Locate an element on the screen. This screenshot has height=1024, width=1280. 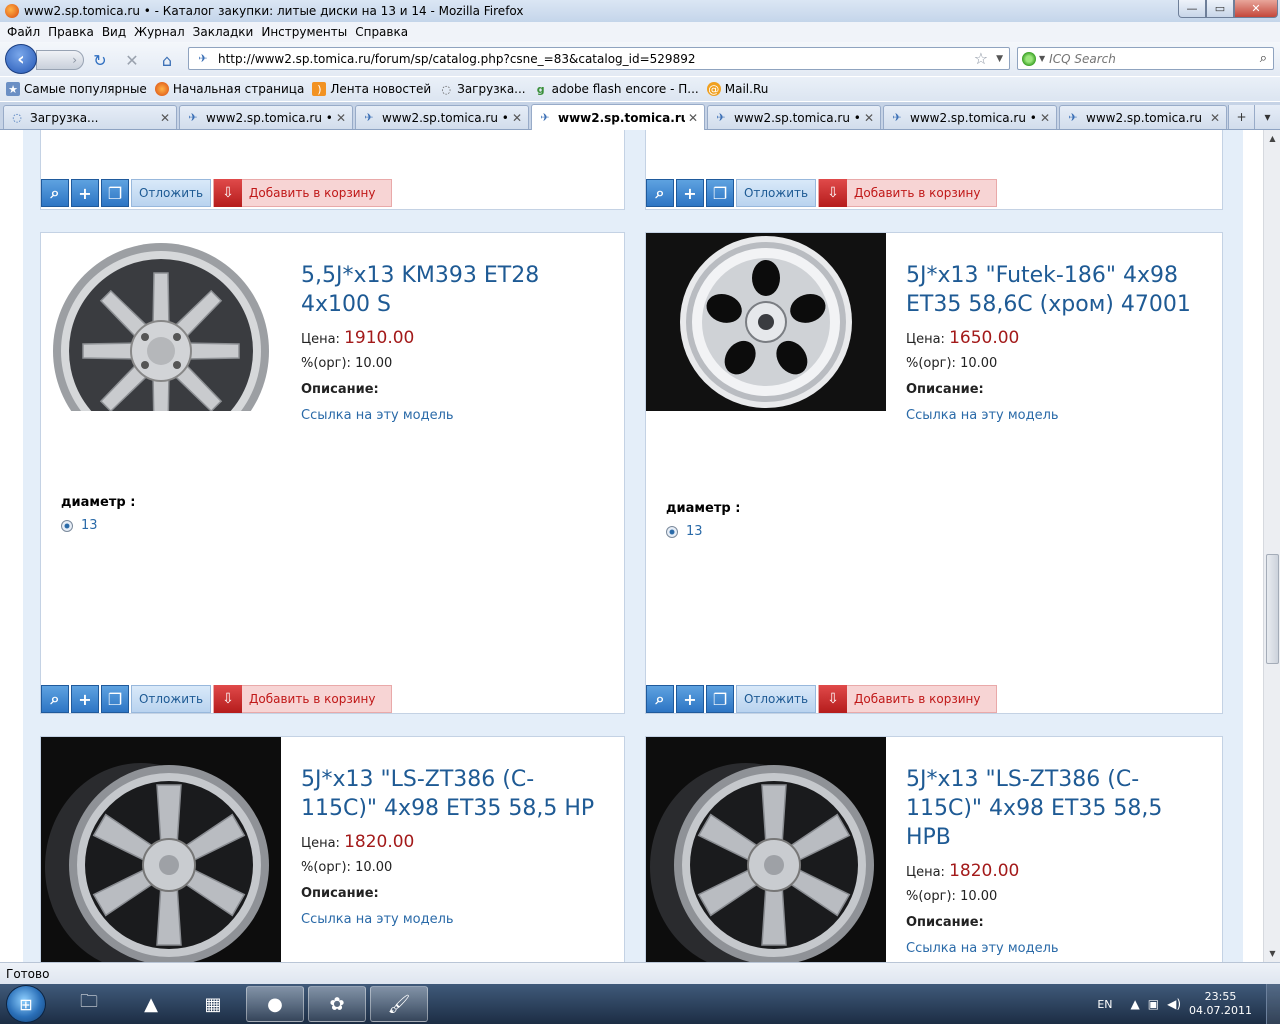
vertical-scrollbar: ▲ ▼ is located at coordinates (1271, 546).